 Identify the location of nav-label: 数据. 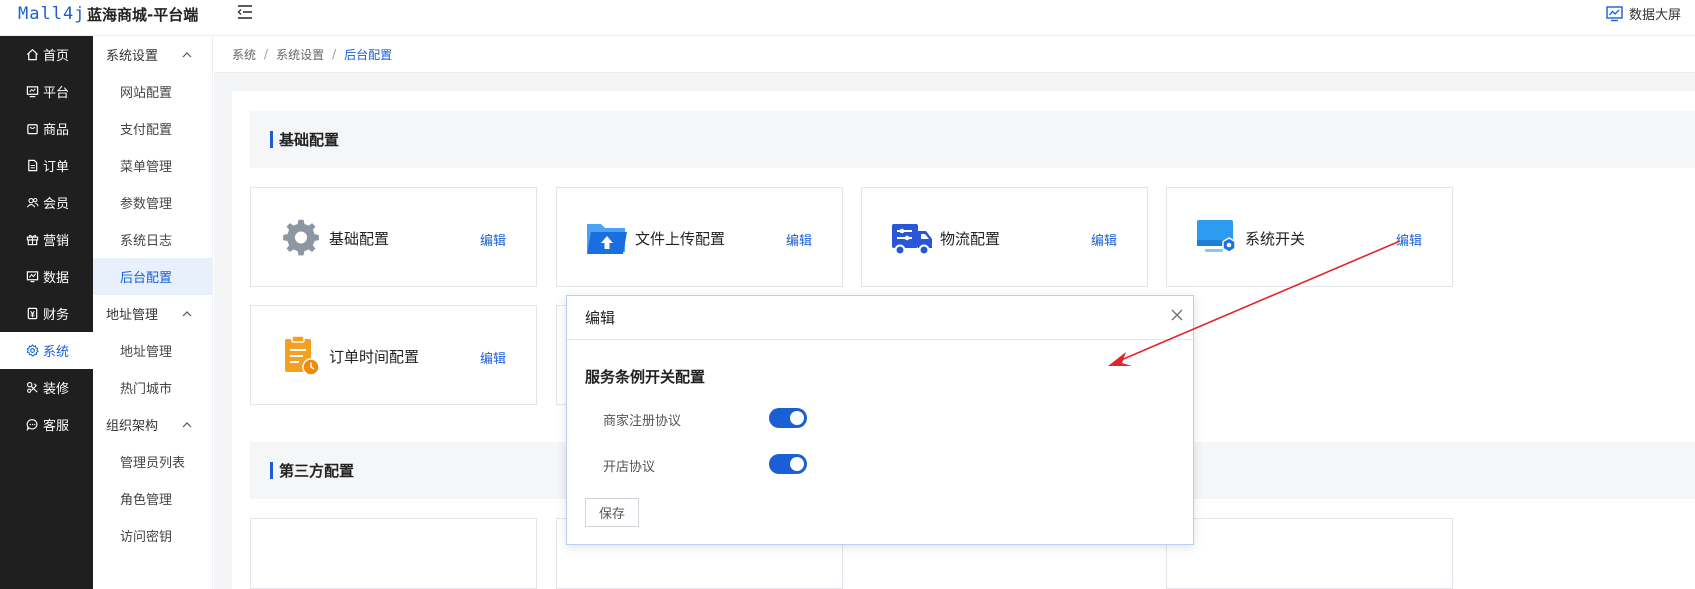
(56, 278).